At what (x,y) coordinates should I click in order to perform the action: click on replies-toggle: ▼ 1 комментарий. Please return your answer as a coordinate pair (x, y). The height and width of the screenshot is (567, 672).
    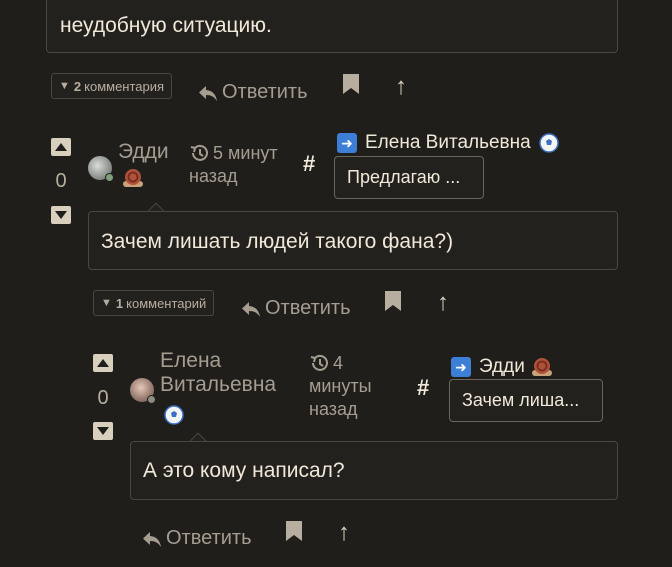
    Looking at the image, I should click on (154, 303).